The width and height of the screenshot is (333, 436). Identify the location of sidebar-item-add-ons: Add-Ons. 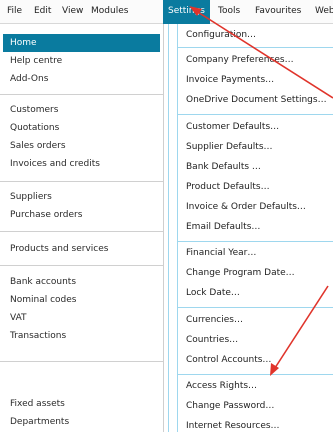
(81, 79).